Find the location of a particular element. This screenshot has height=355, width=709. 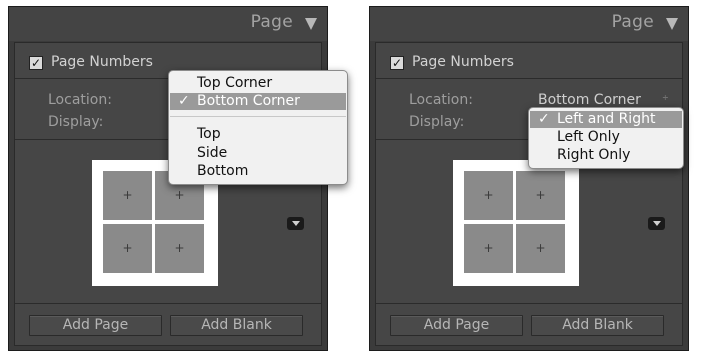

menu-item-side: Side is located at coordinates (258, 153).